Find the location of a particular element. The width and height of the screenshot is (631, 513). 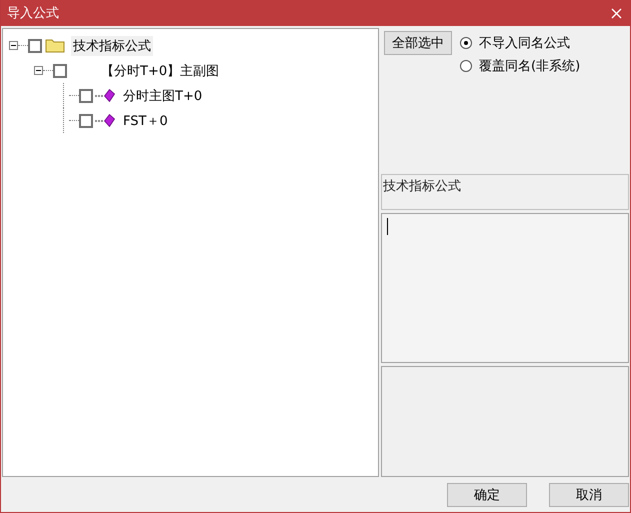

tree-item-label: 【分时T+0】主副图 is located at coordinates (160, 70).